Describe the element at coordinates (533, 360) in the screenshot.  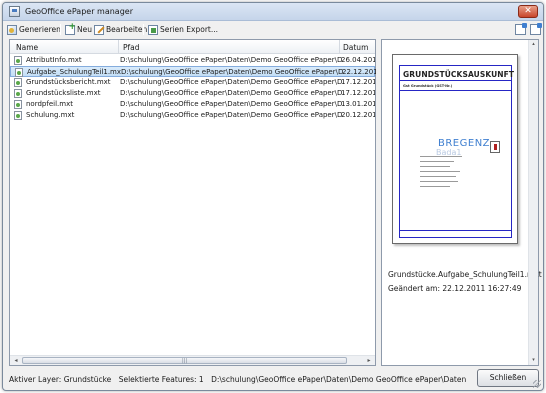
I see `scroll-down-arrow-icon: ▾` at that location.